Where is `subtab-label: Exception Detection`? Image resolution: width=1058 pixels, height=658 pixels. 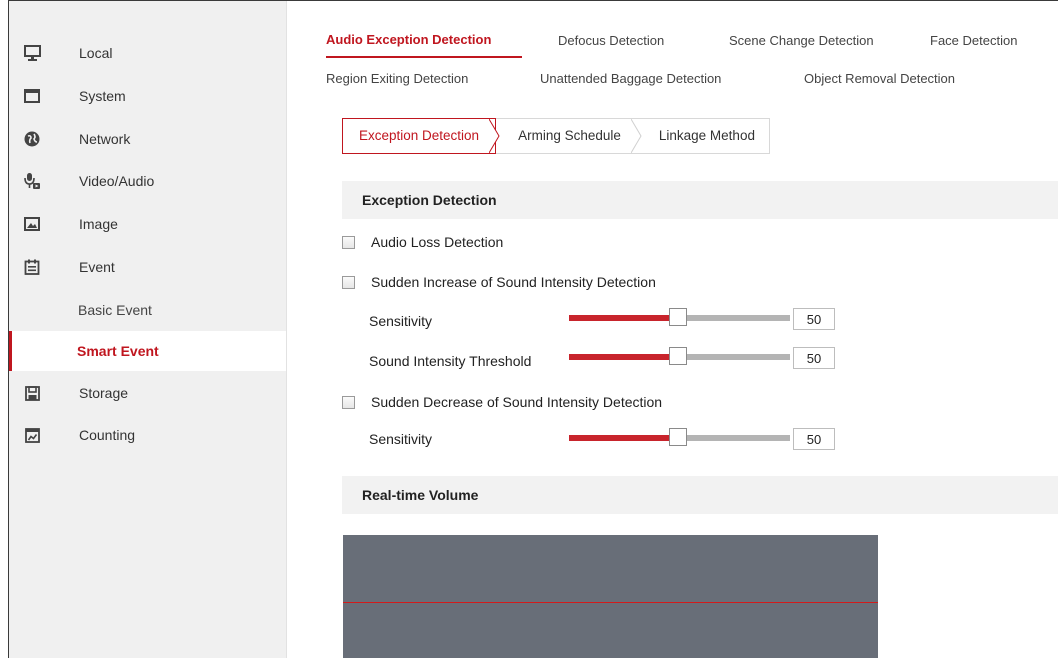
subtab-label: Exception Detection is located at coordinates (419, 135).